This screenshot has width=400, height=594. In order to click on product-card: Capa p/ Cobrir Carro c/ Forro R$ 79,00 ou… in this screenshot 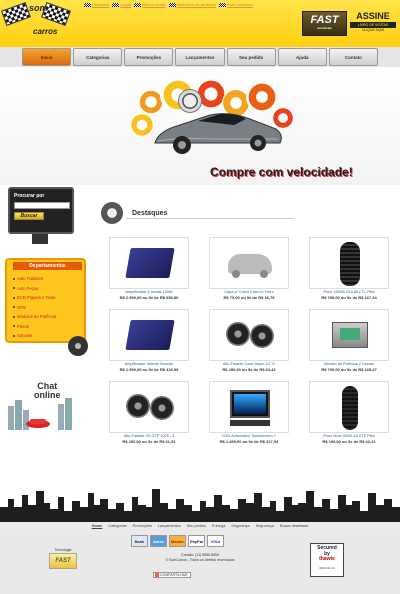, I will do `click(249, 269)`.